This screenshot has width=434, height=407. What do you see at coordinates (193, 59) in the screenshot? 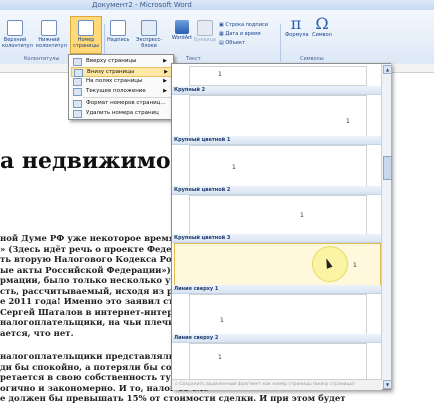
I see `text-group-label: Текст` at bounding box center [193, 59].